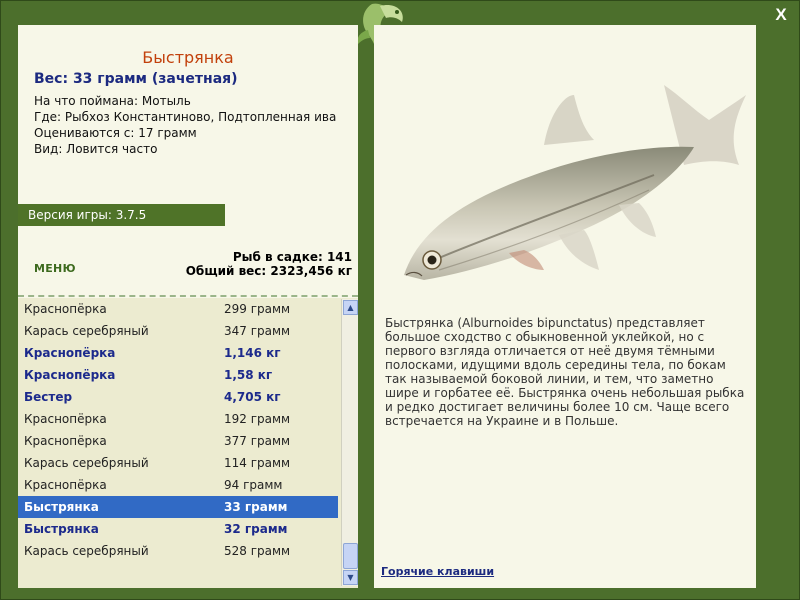  I want to click on list-item-weight: 528 грамм, so click(257, 551).